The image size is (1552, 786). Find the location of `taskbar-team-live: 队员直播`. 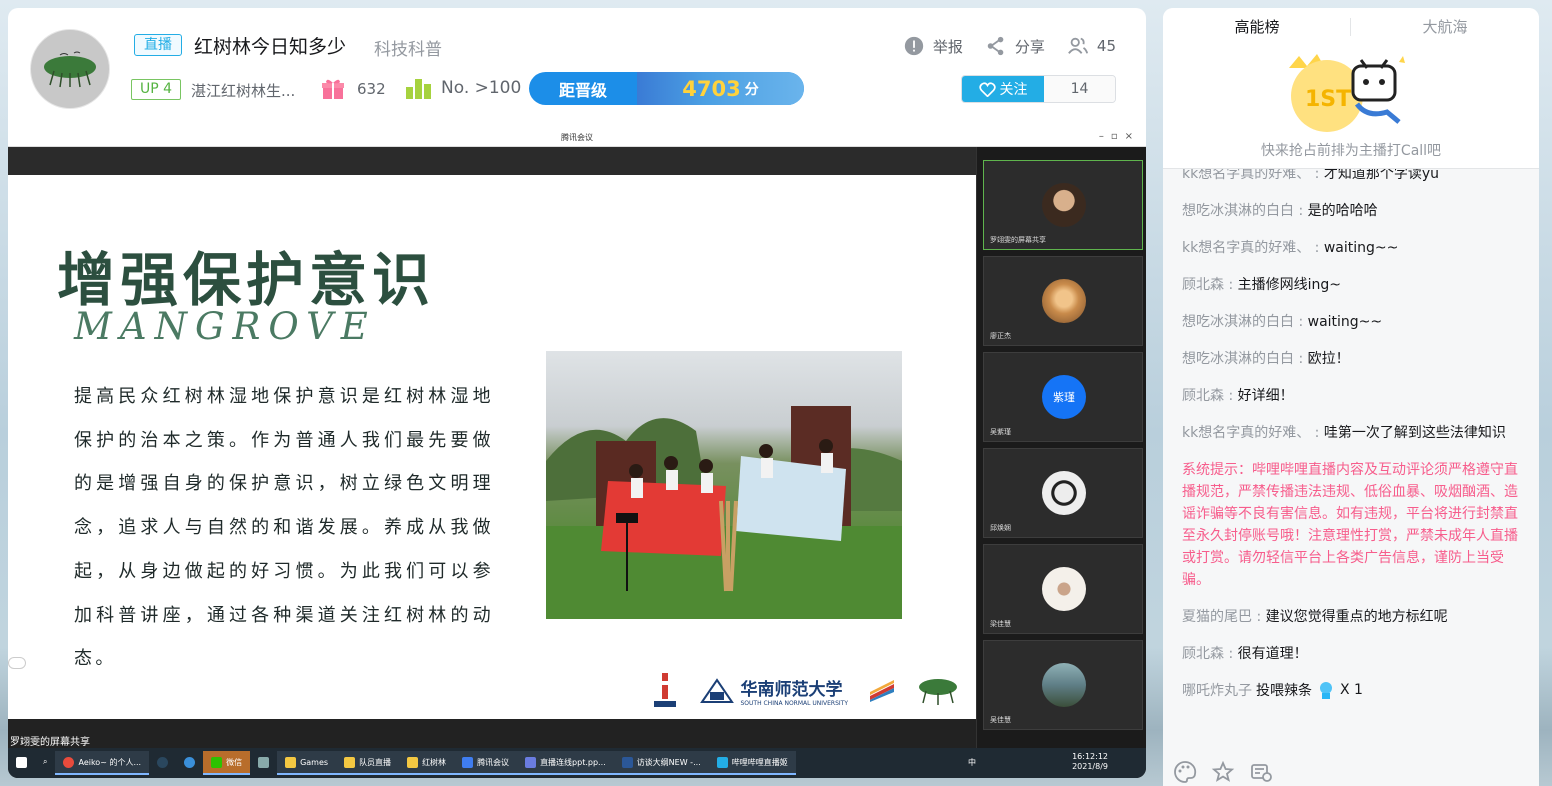

taskbar-team-live: 队员直播 is located at coordinates (368, 763).